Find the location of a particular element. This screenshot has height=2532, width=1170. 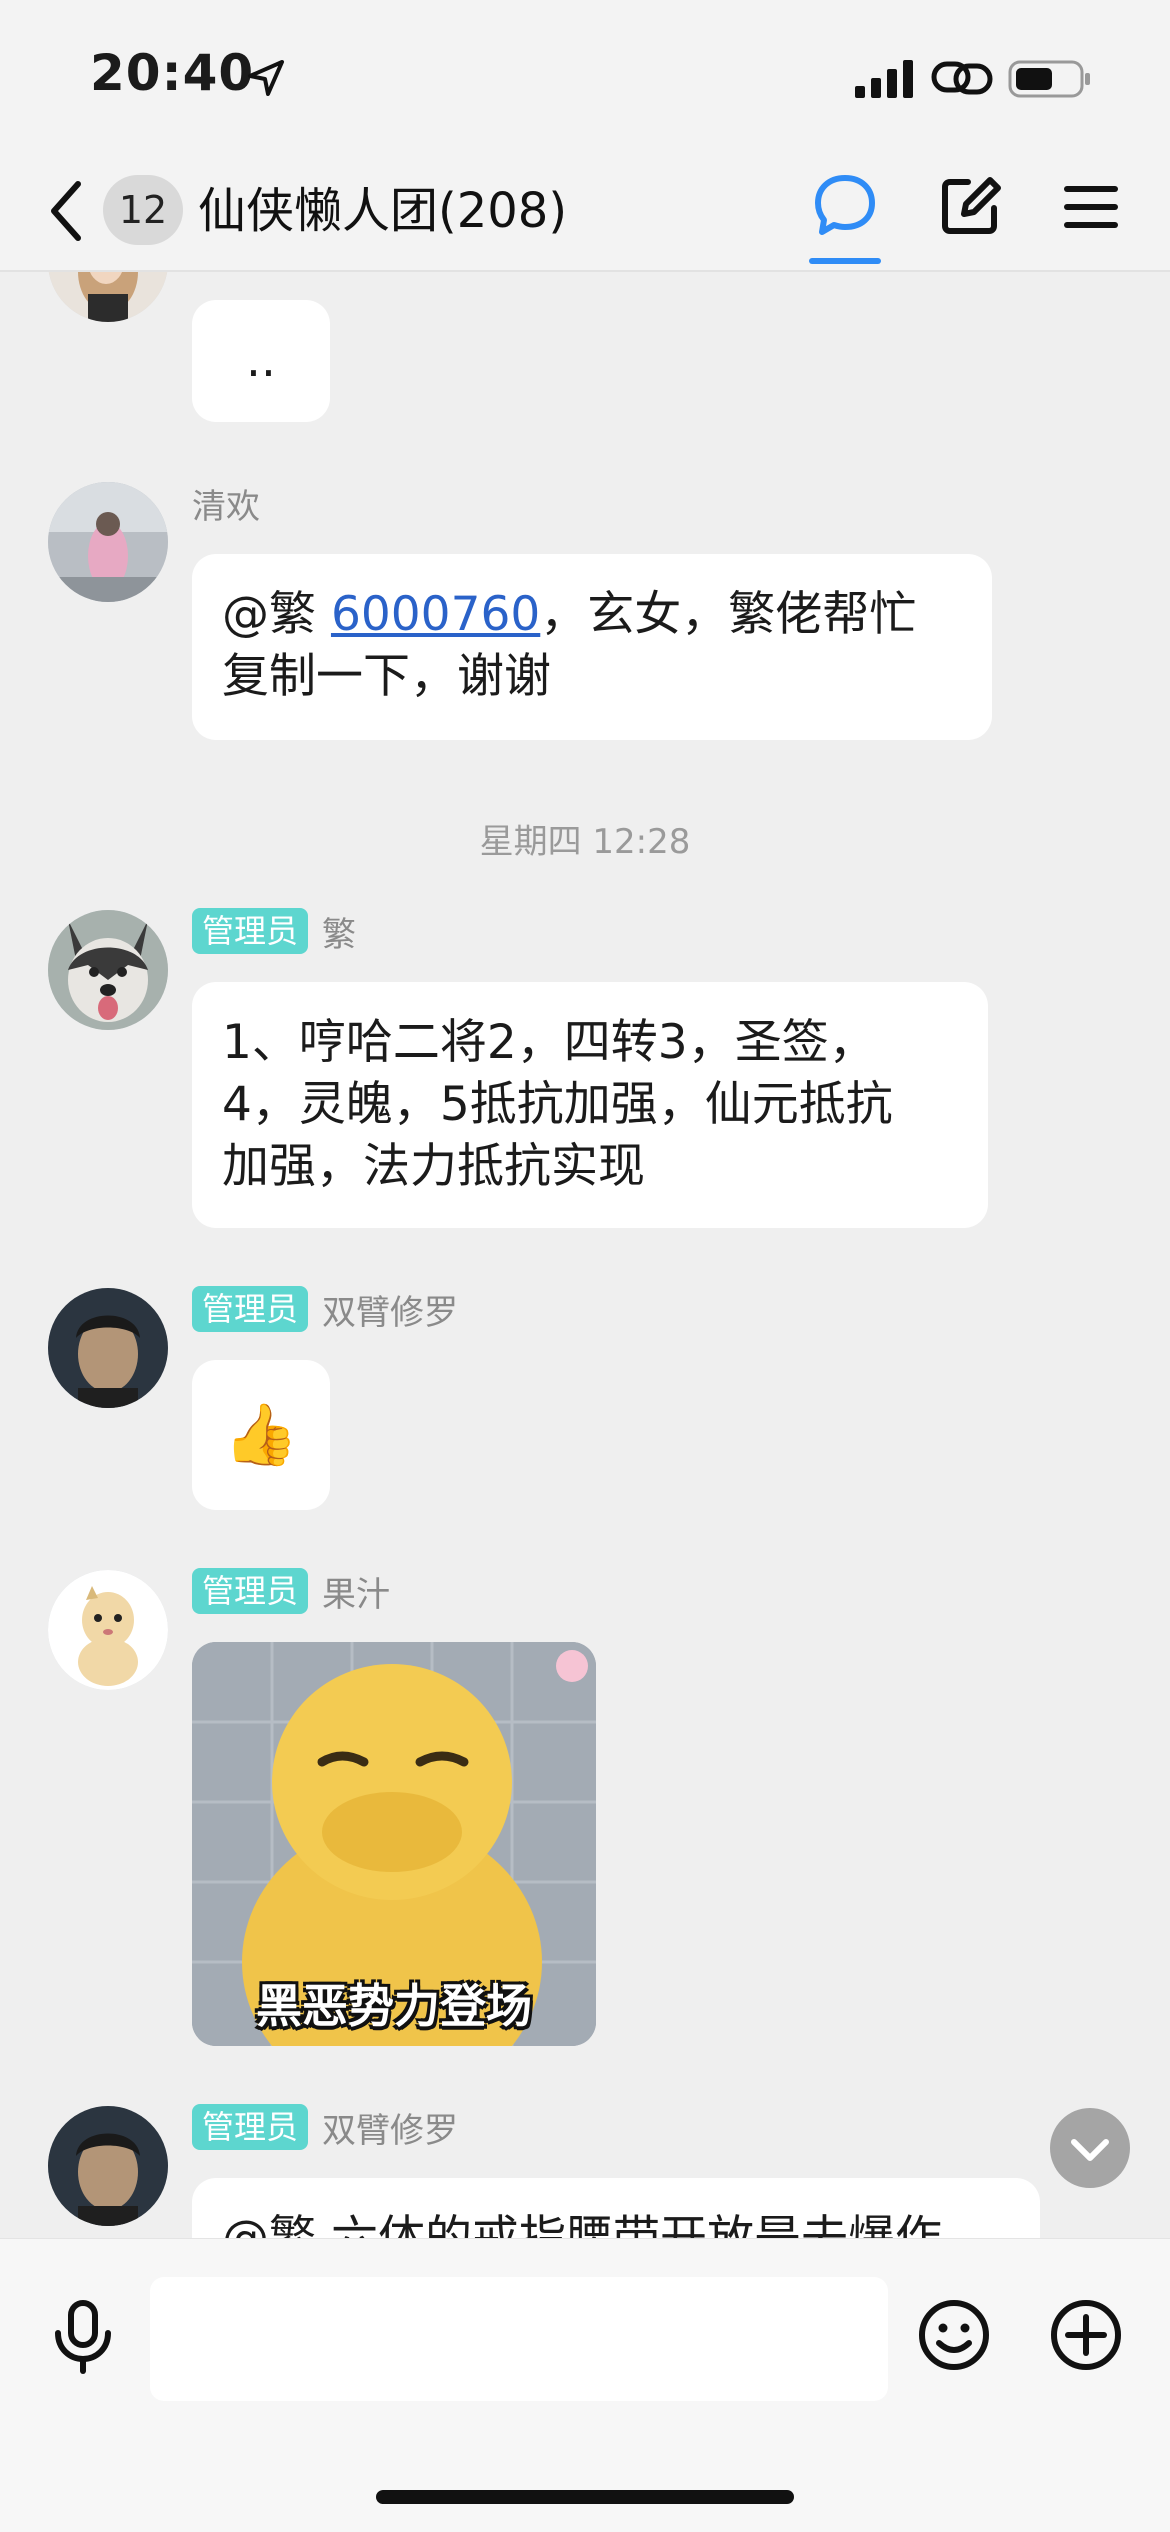

sender-line: 清欢 is located at coordinates (226, 503).